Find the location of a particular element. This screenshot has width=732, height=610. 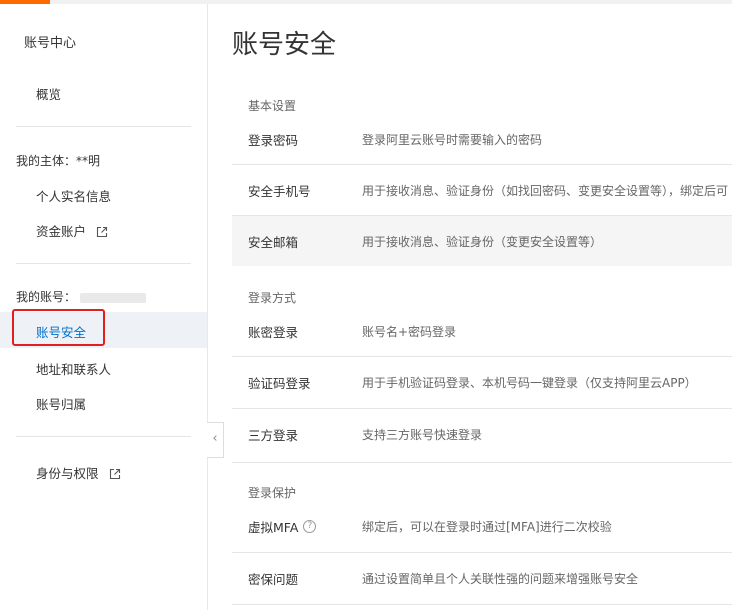

group-label-login-methods: 登录方式 is located at coordinates (272, 298).